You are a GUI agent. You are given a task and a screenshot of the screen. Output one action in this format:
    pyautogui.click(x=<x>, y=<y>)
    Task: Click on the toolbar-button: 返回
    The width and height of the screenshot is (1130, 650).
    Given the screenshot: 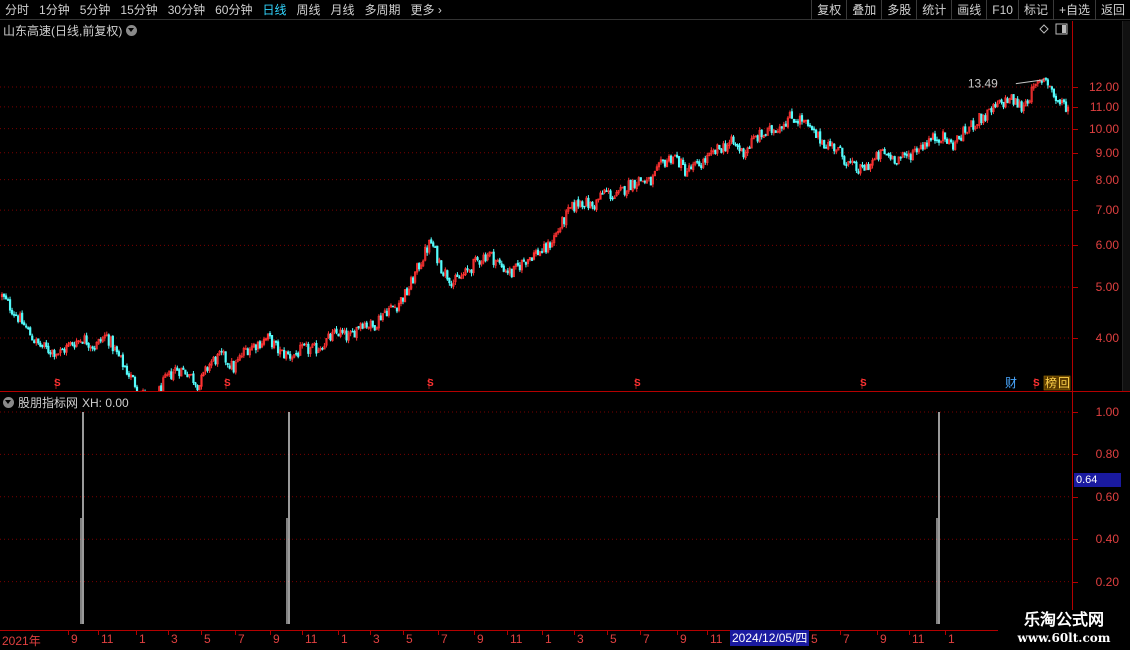 What is the action you would take?
    pyautogui.click(x=1112, y=10)
    